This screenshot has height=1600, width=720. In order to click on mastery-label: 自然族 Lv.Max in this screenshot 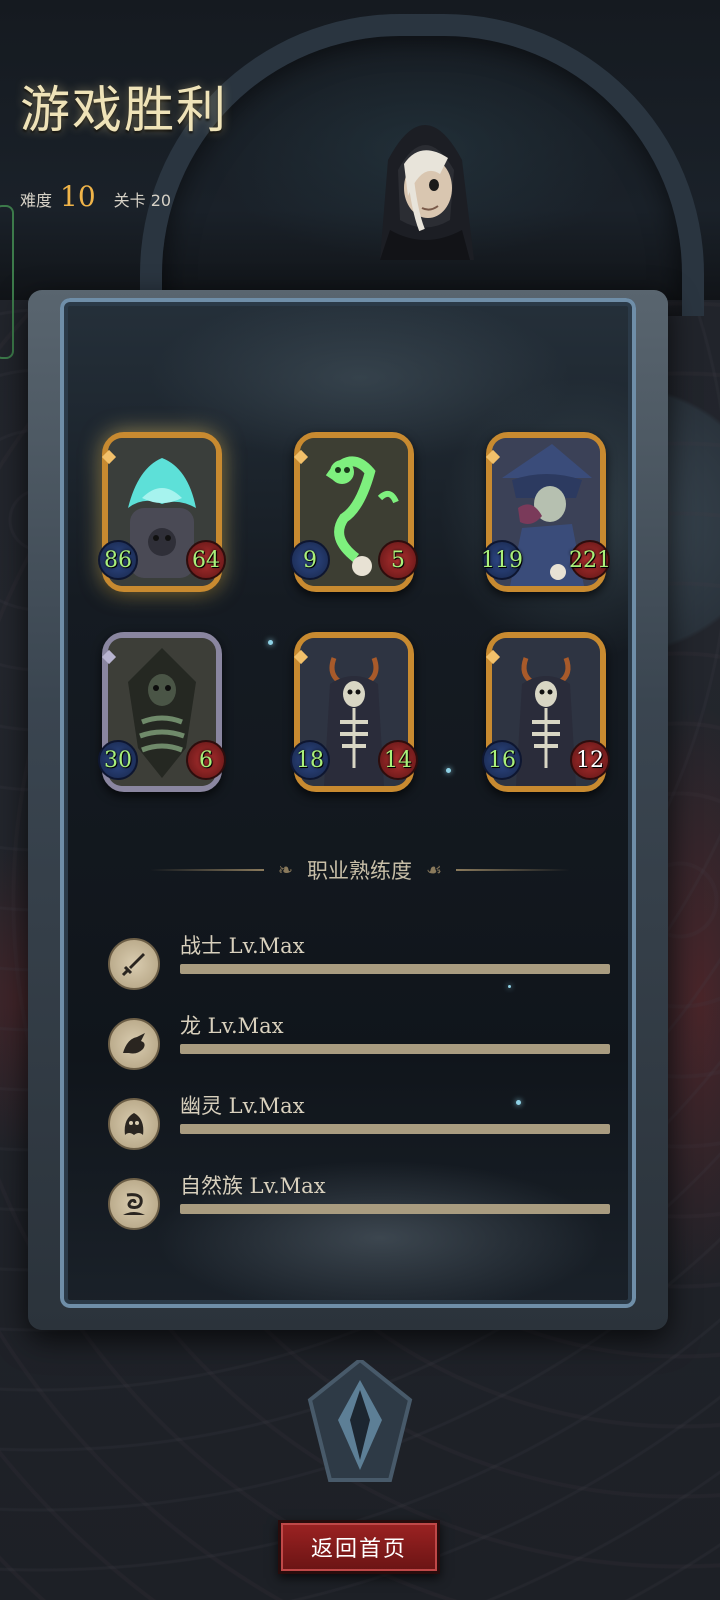, I will do `click(253, 1186)`.